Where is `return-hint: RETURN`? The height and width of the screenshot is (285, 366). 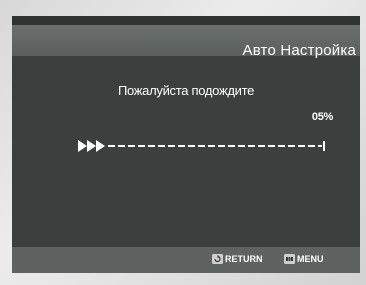
return-hint: RETURN is located at coordinates (237, 259).